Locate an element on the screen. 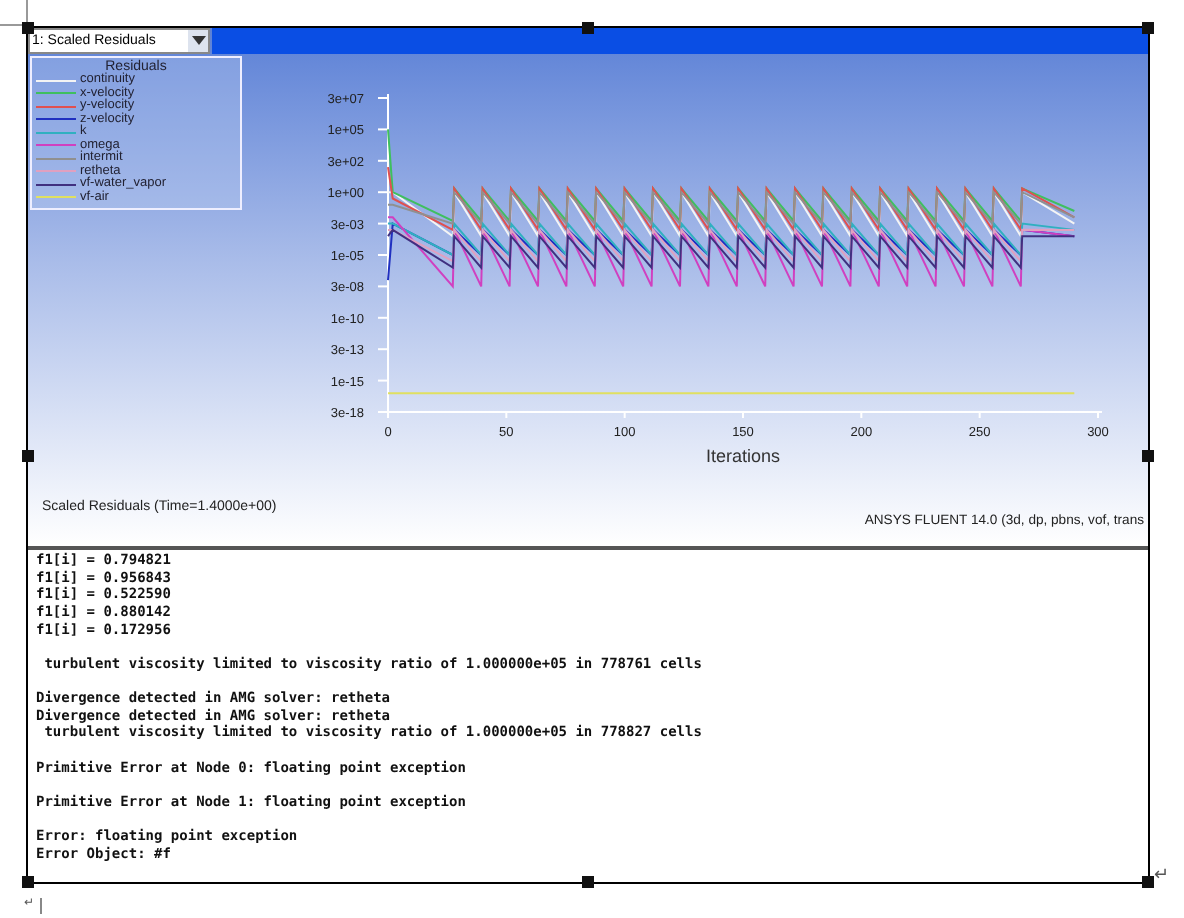 Image resolution: width=1184 pixels, height=918 pixels. x-axis-label: Iterations is located at coordinates (743, 456).